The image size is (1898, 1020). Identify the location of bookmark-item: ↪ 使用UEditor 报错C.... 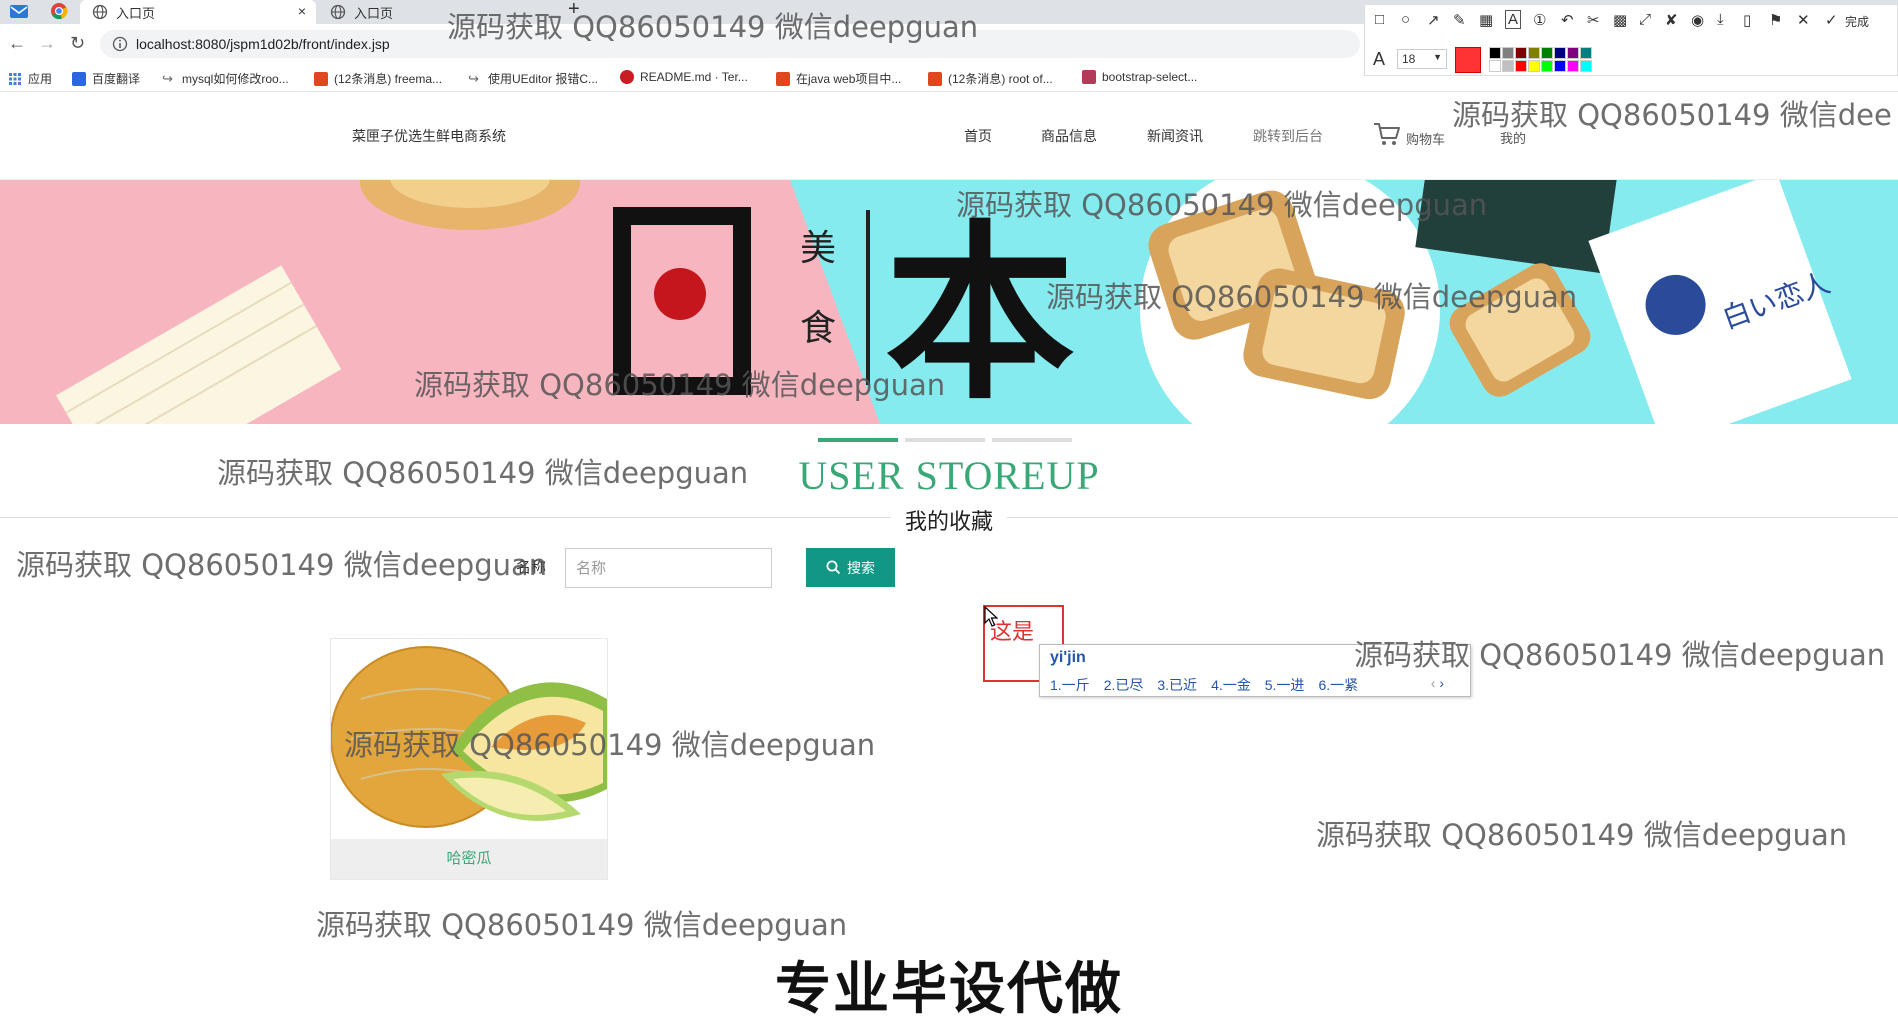
(533, 78).